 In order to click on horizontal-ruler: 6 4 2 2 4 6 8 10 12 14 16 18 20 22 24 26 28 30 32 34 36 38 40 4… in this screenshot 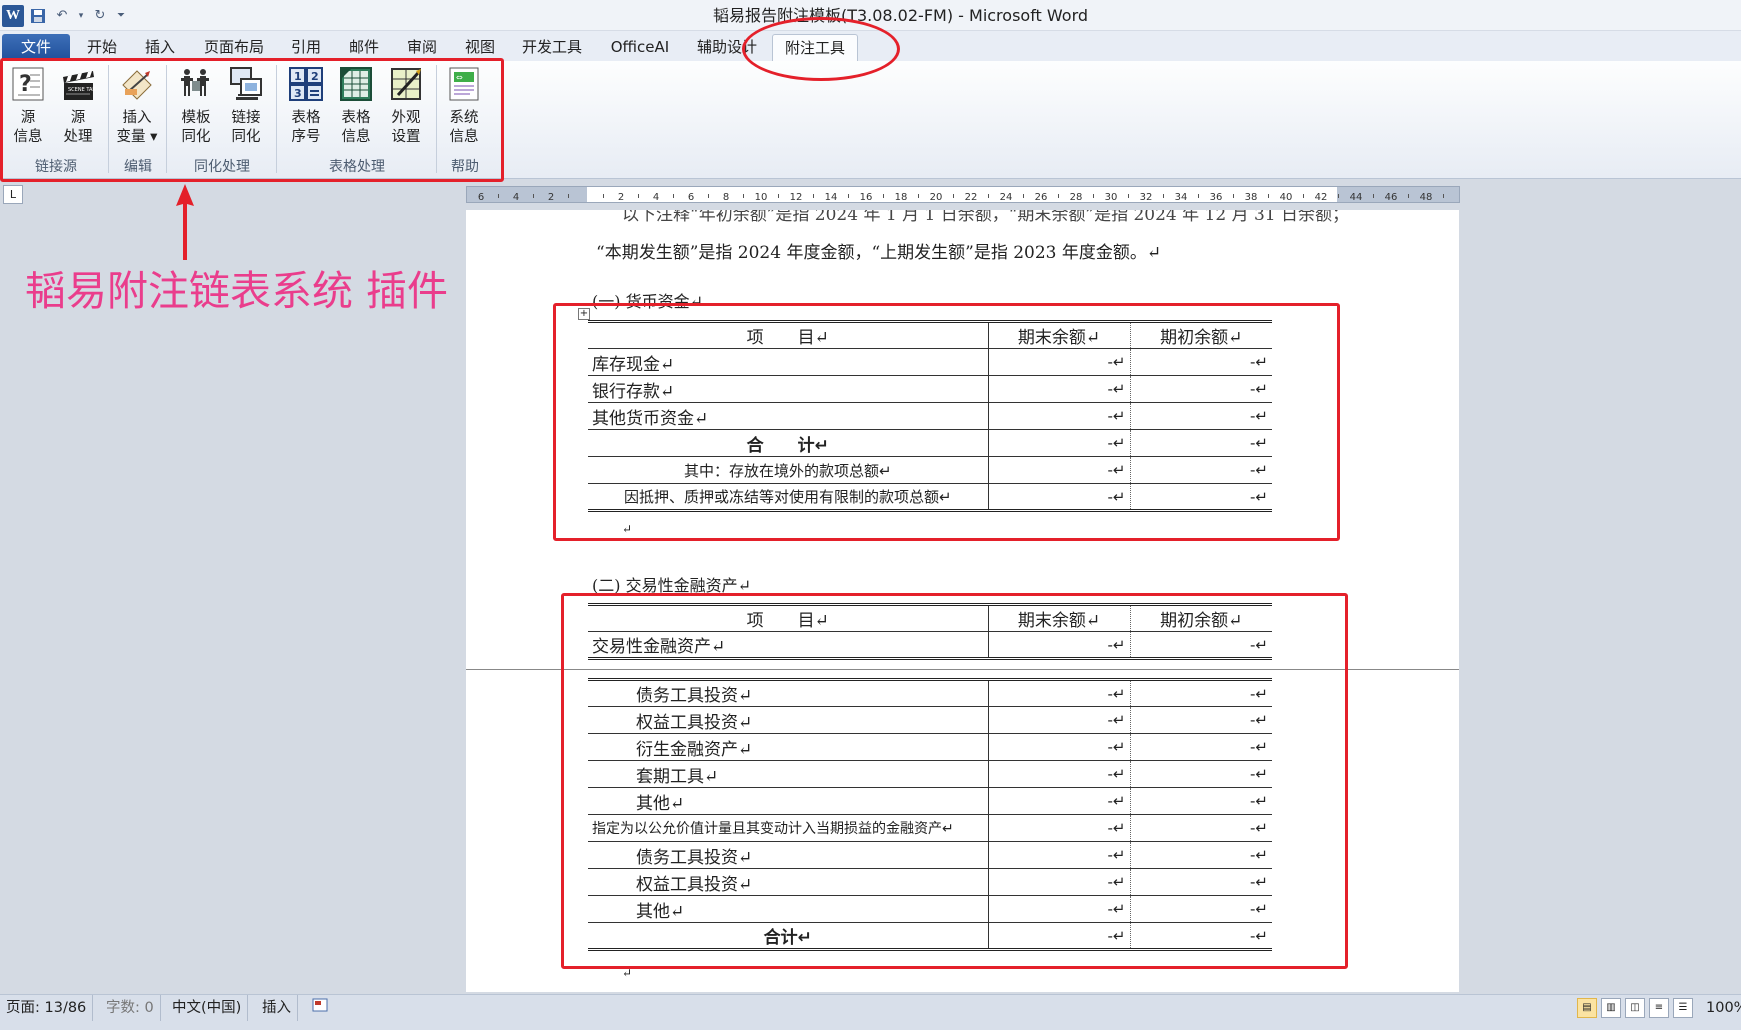, I will do `click(963, 195)`.